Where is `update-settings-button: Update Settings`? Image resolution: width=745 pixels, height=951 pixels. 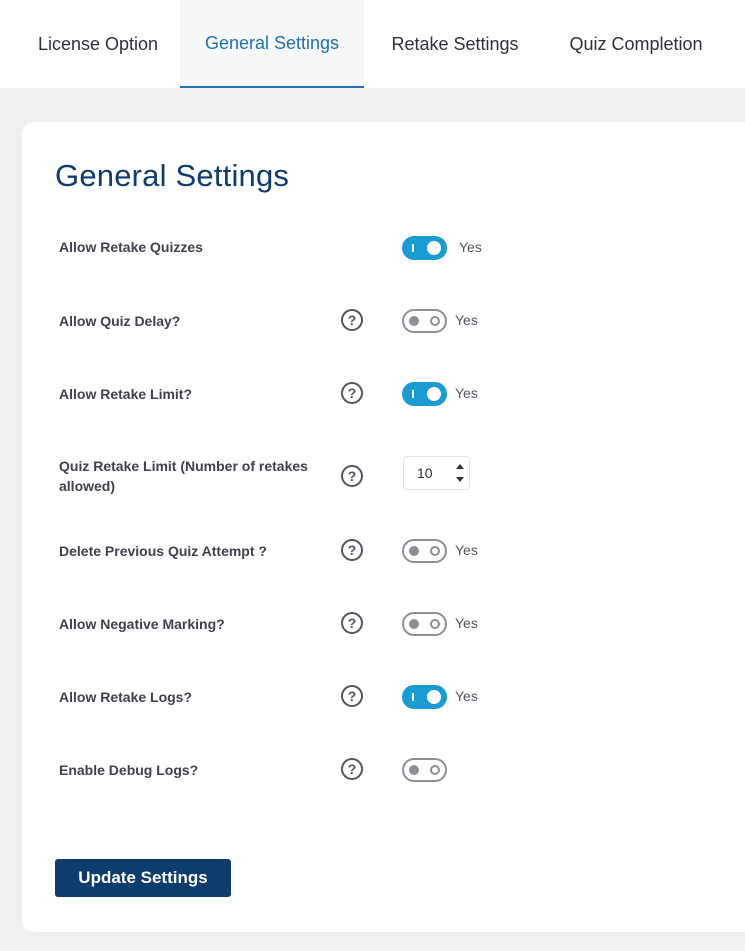
update-settings-button: Update Settings is located at coordinates (143, 878).